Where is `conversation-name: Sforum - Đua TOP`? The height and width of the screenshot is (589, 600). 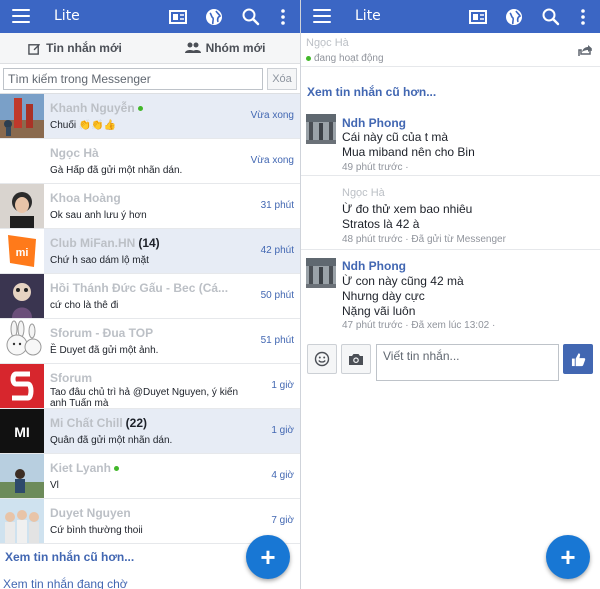
conversation-name: Sforum - Đua TOP is located at coordinates (102, 333).